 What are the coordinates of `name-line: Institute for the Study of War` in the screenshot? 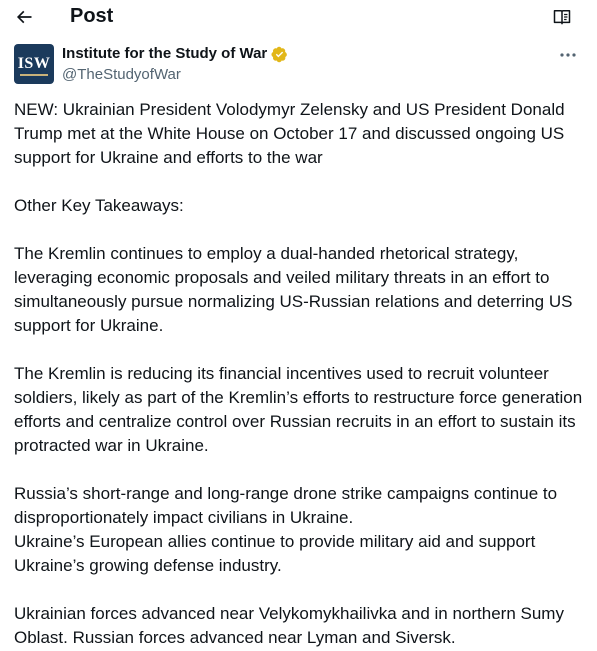 It's located at (175, 54).